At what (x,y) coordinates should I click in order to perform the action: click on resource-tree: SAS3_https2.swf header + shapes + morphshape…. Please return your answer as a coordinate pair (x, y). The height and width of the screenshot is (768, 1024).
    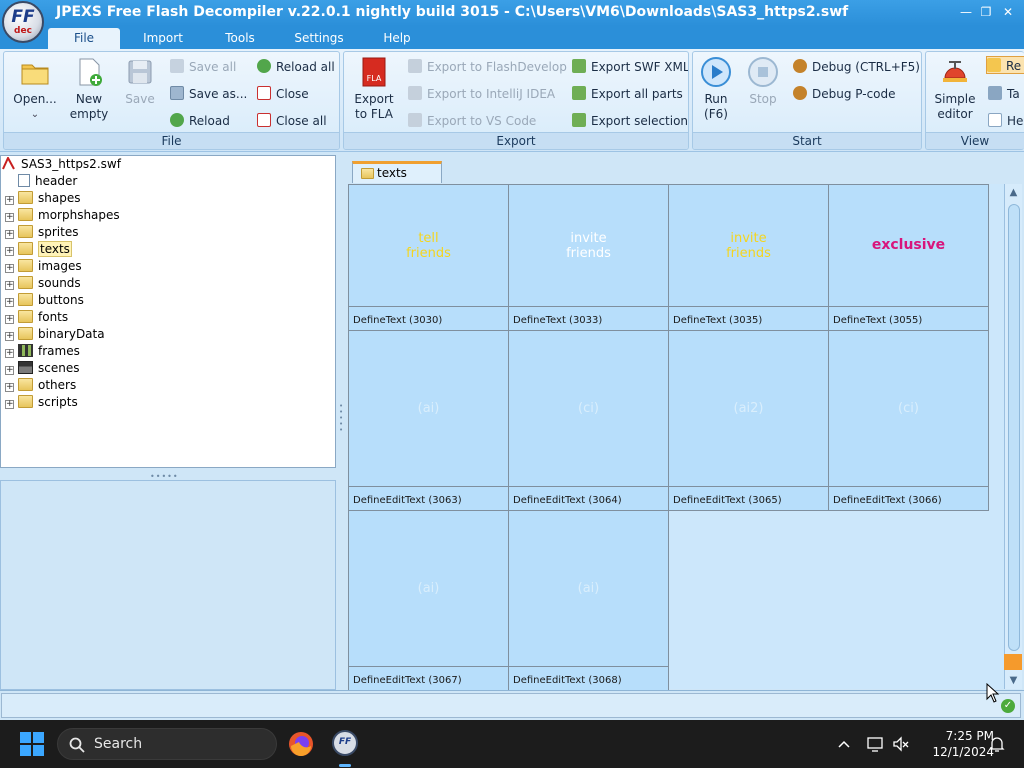
    Looking at the image, I should click on (168, 311).